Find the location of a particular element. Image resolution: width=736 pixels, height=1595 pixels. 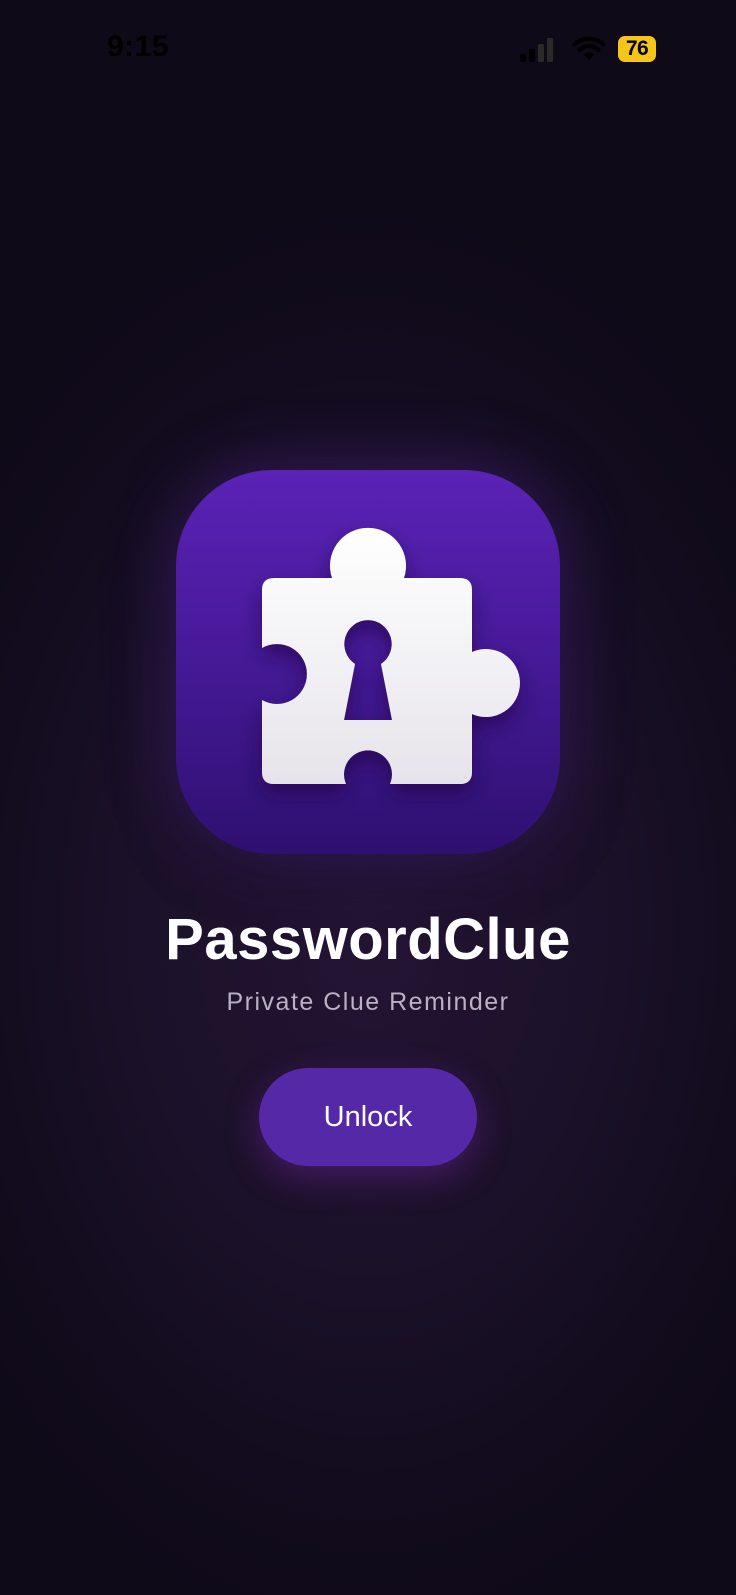

app-icon is located at coordinates (368, 662).